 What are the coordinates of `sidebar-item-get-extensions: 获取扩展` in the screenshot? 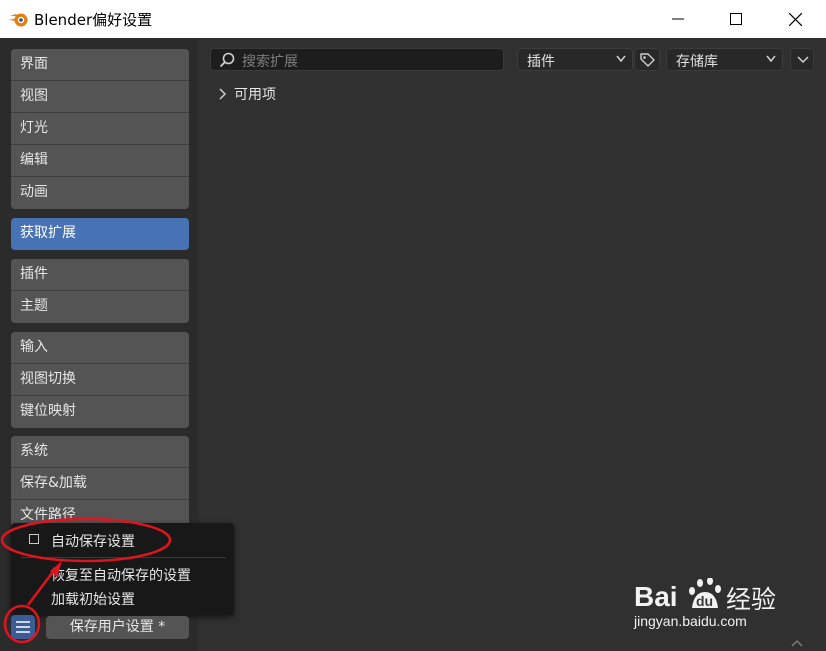 It's located at (100, 234).